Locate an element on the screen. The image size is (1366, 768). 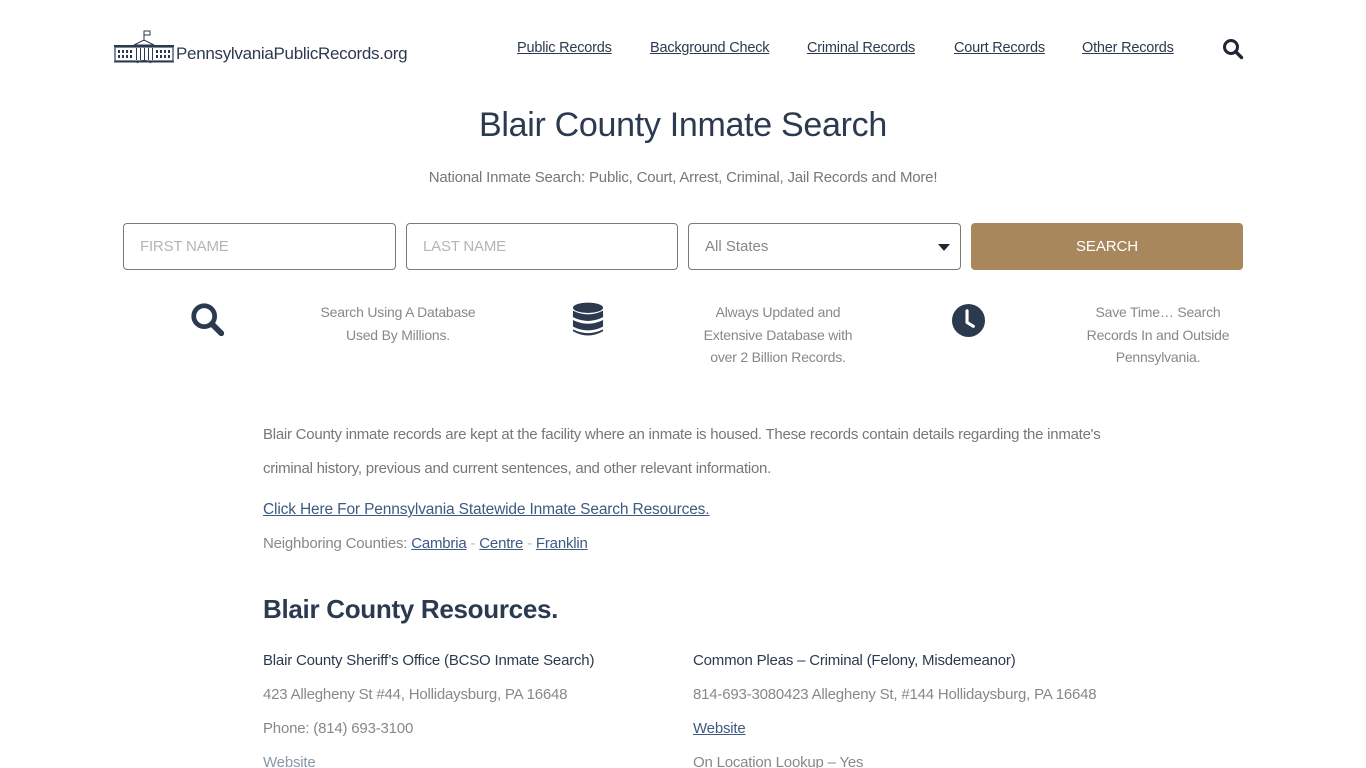
resource-lookup: On Location Lookup – Yes is located at coordinates (778, 761).